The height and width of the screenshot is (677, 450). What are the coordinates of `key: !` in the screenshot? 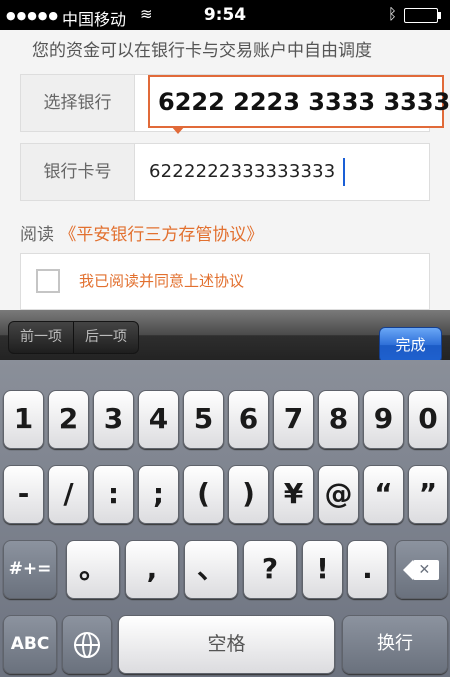 It's located at (322, 569).